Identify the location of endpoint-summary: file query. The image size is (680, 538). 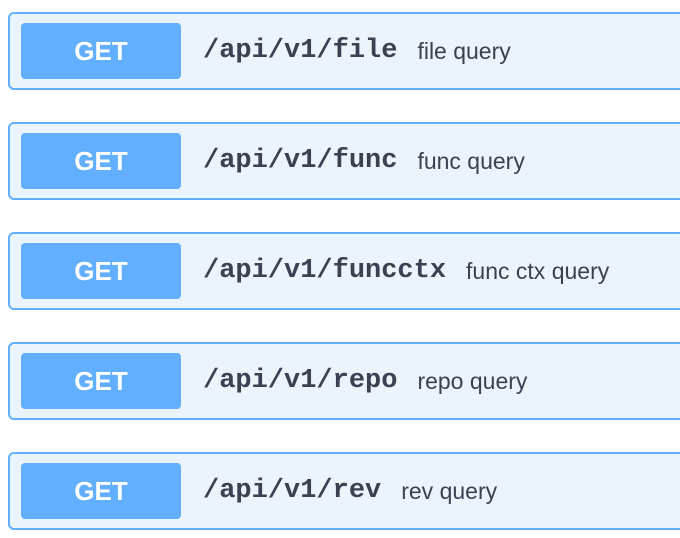
(464, 50).